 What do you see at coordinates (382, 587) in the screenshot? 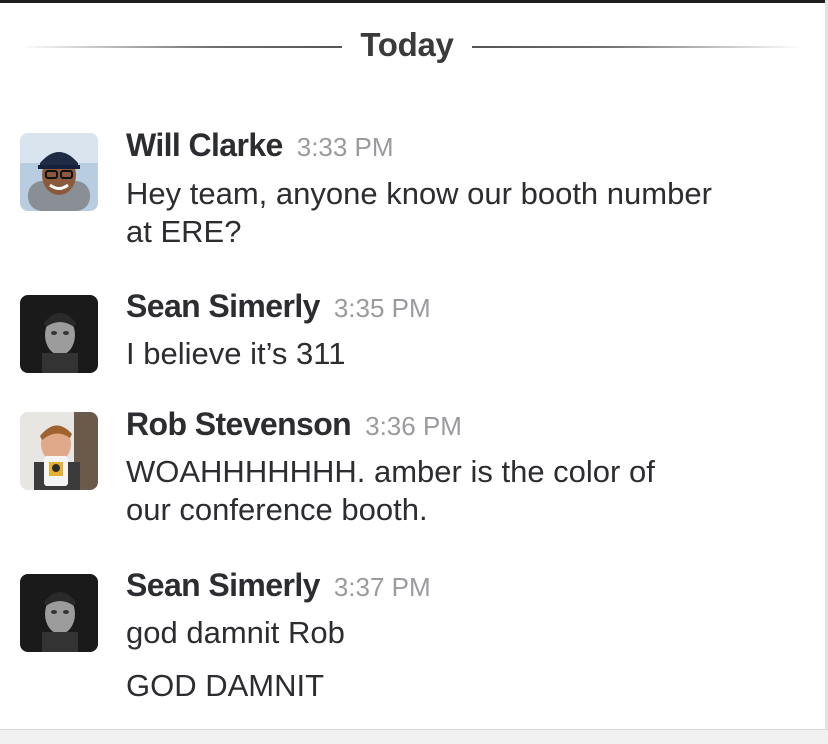
I see `message-timestamp: 3:37 PM` at bounding box center [382, 587].